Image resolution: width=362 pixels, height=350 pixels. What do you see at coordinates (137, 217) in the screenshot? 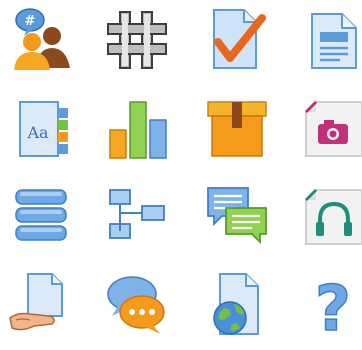
I see `sitemap-icon` at bounding box center [137, 217].